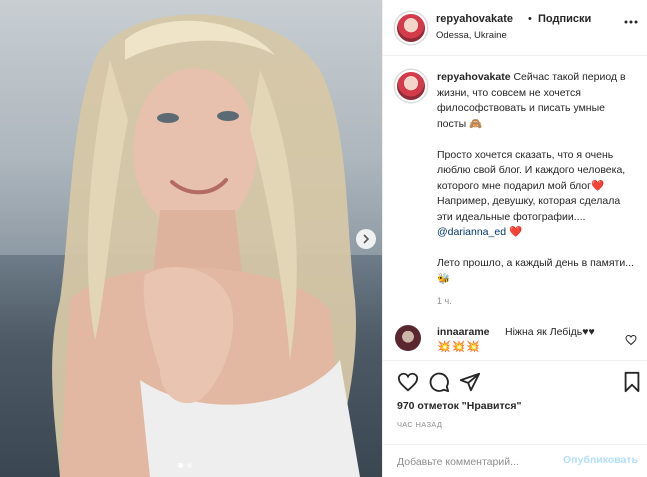 This screenshot has width=647, height=477. Describe the element at coordinates (420, 424) in the screenshot. I see `post-time-ago: ЧАС НАЗАД` at that location.